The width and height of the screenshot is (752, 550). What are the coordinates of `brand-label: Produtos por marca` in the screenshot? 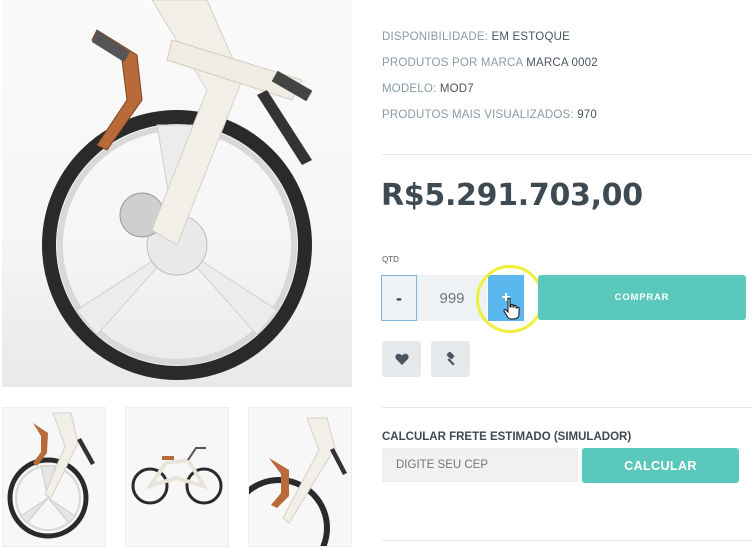 It's located at (452, 63).